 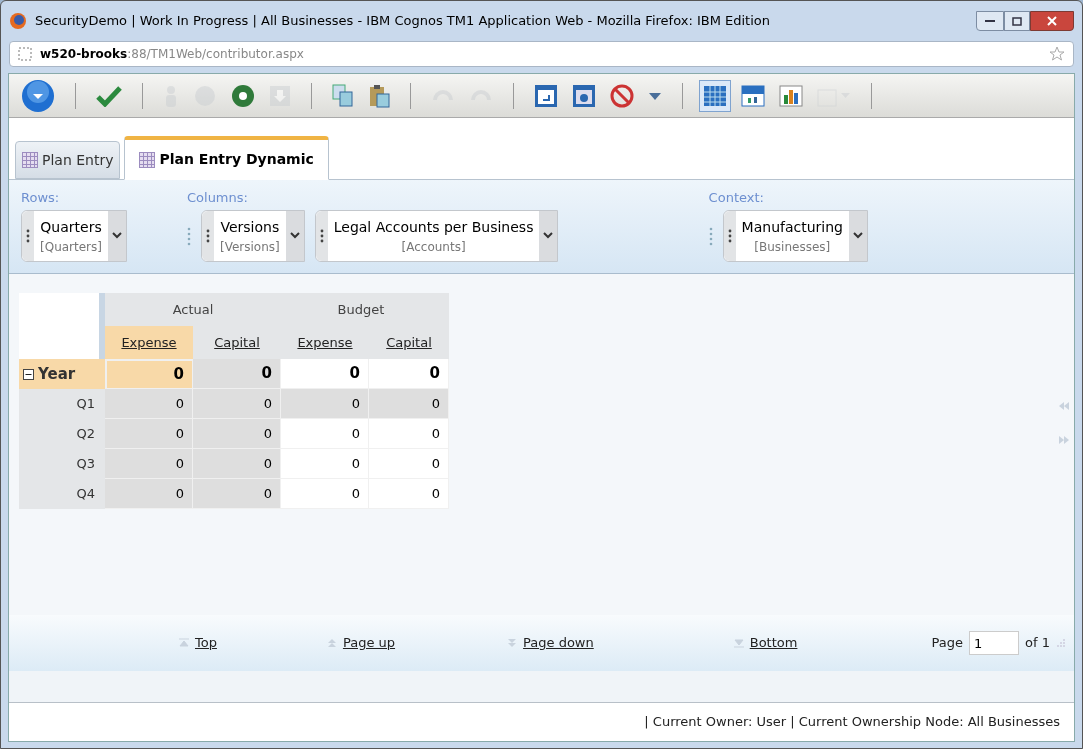 What do you see at coordinates (28, 374) in the screenshot?
I see `collapse-icon` at bounding box center [28, 374].